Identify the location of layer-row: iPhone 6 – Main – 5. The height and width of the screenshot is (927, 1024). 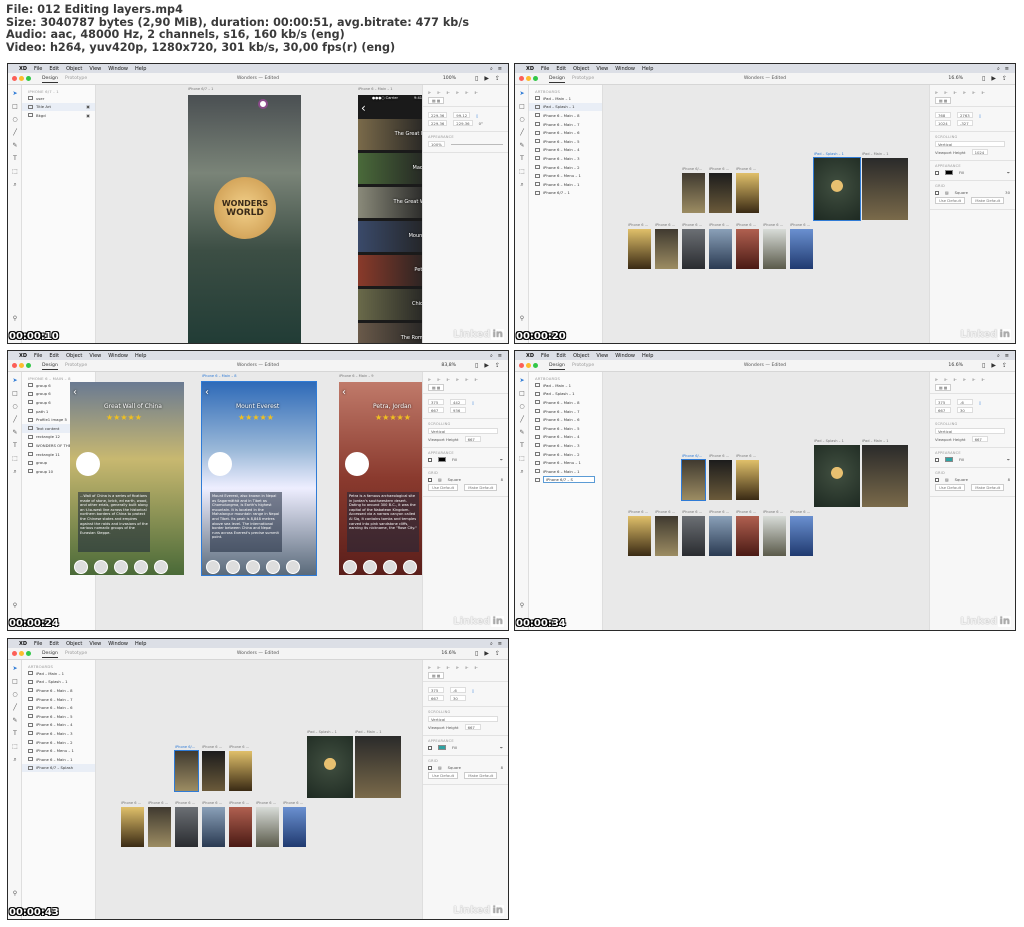
(565, 141).